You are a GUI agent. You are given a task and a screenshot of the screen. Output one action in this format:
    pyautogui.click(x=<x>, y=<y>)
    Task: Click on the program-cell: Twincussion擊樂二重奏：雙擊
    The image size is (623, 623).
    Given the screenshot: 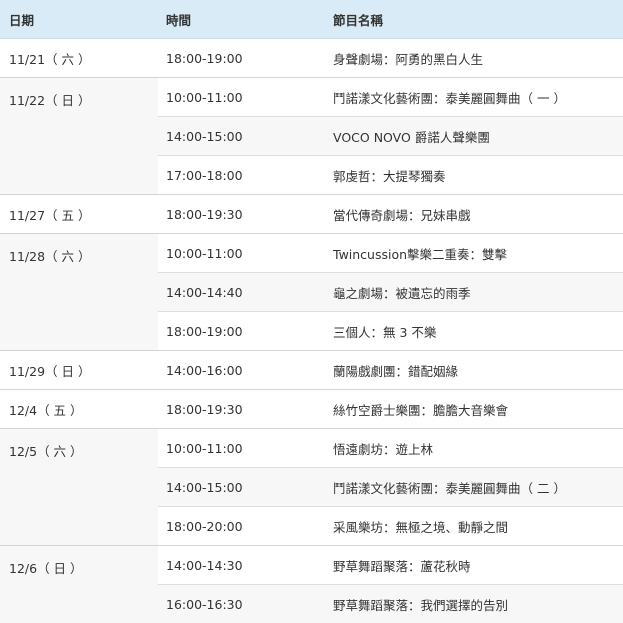 What is the action you would take?
    pyautogui.click(x=474, y=253)
    